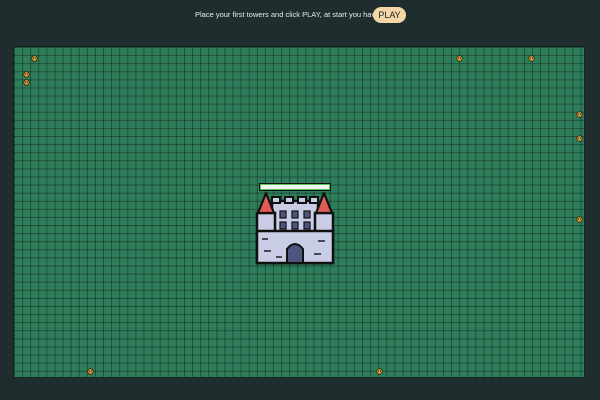 Image resolution: width=600 pixels, height=400 pixels. I want to click on play-button: PLAY, so click(389, 15).